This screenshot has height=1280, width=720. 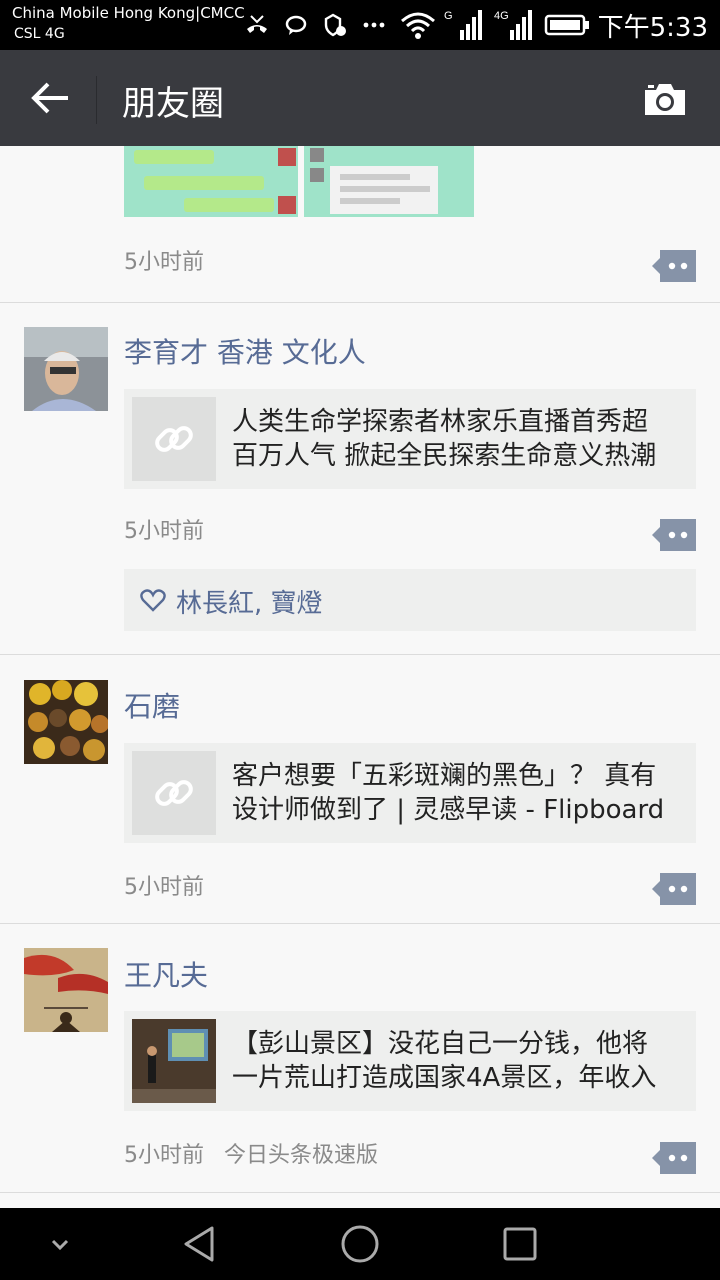 I want to click on post-source: 今日头条极速版, so click(x=301, y=1155).